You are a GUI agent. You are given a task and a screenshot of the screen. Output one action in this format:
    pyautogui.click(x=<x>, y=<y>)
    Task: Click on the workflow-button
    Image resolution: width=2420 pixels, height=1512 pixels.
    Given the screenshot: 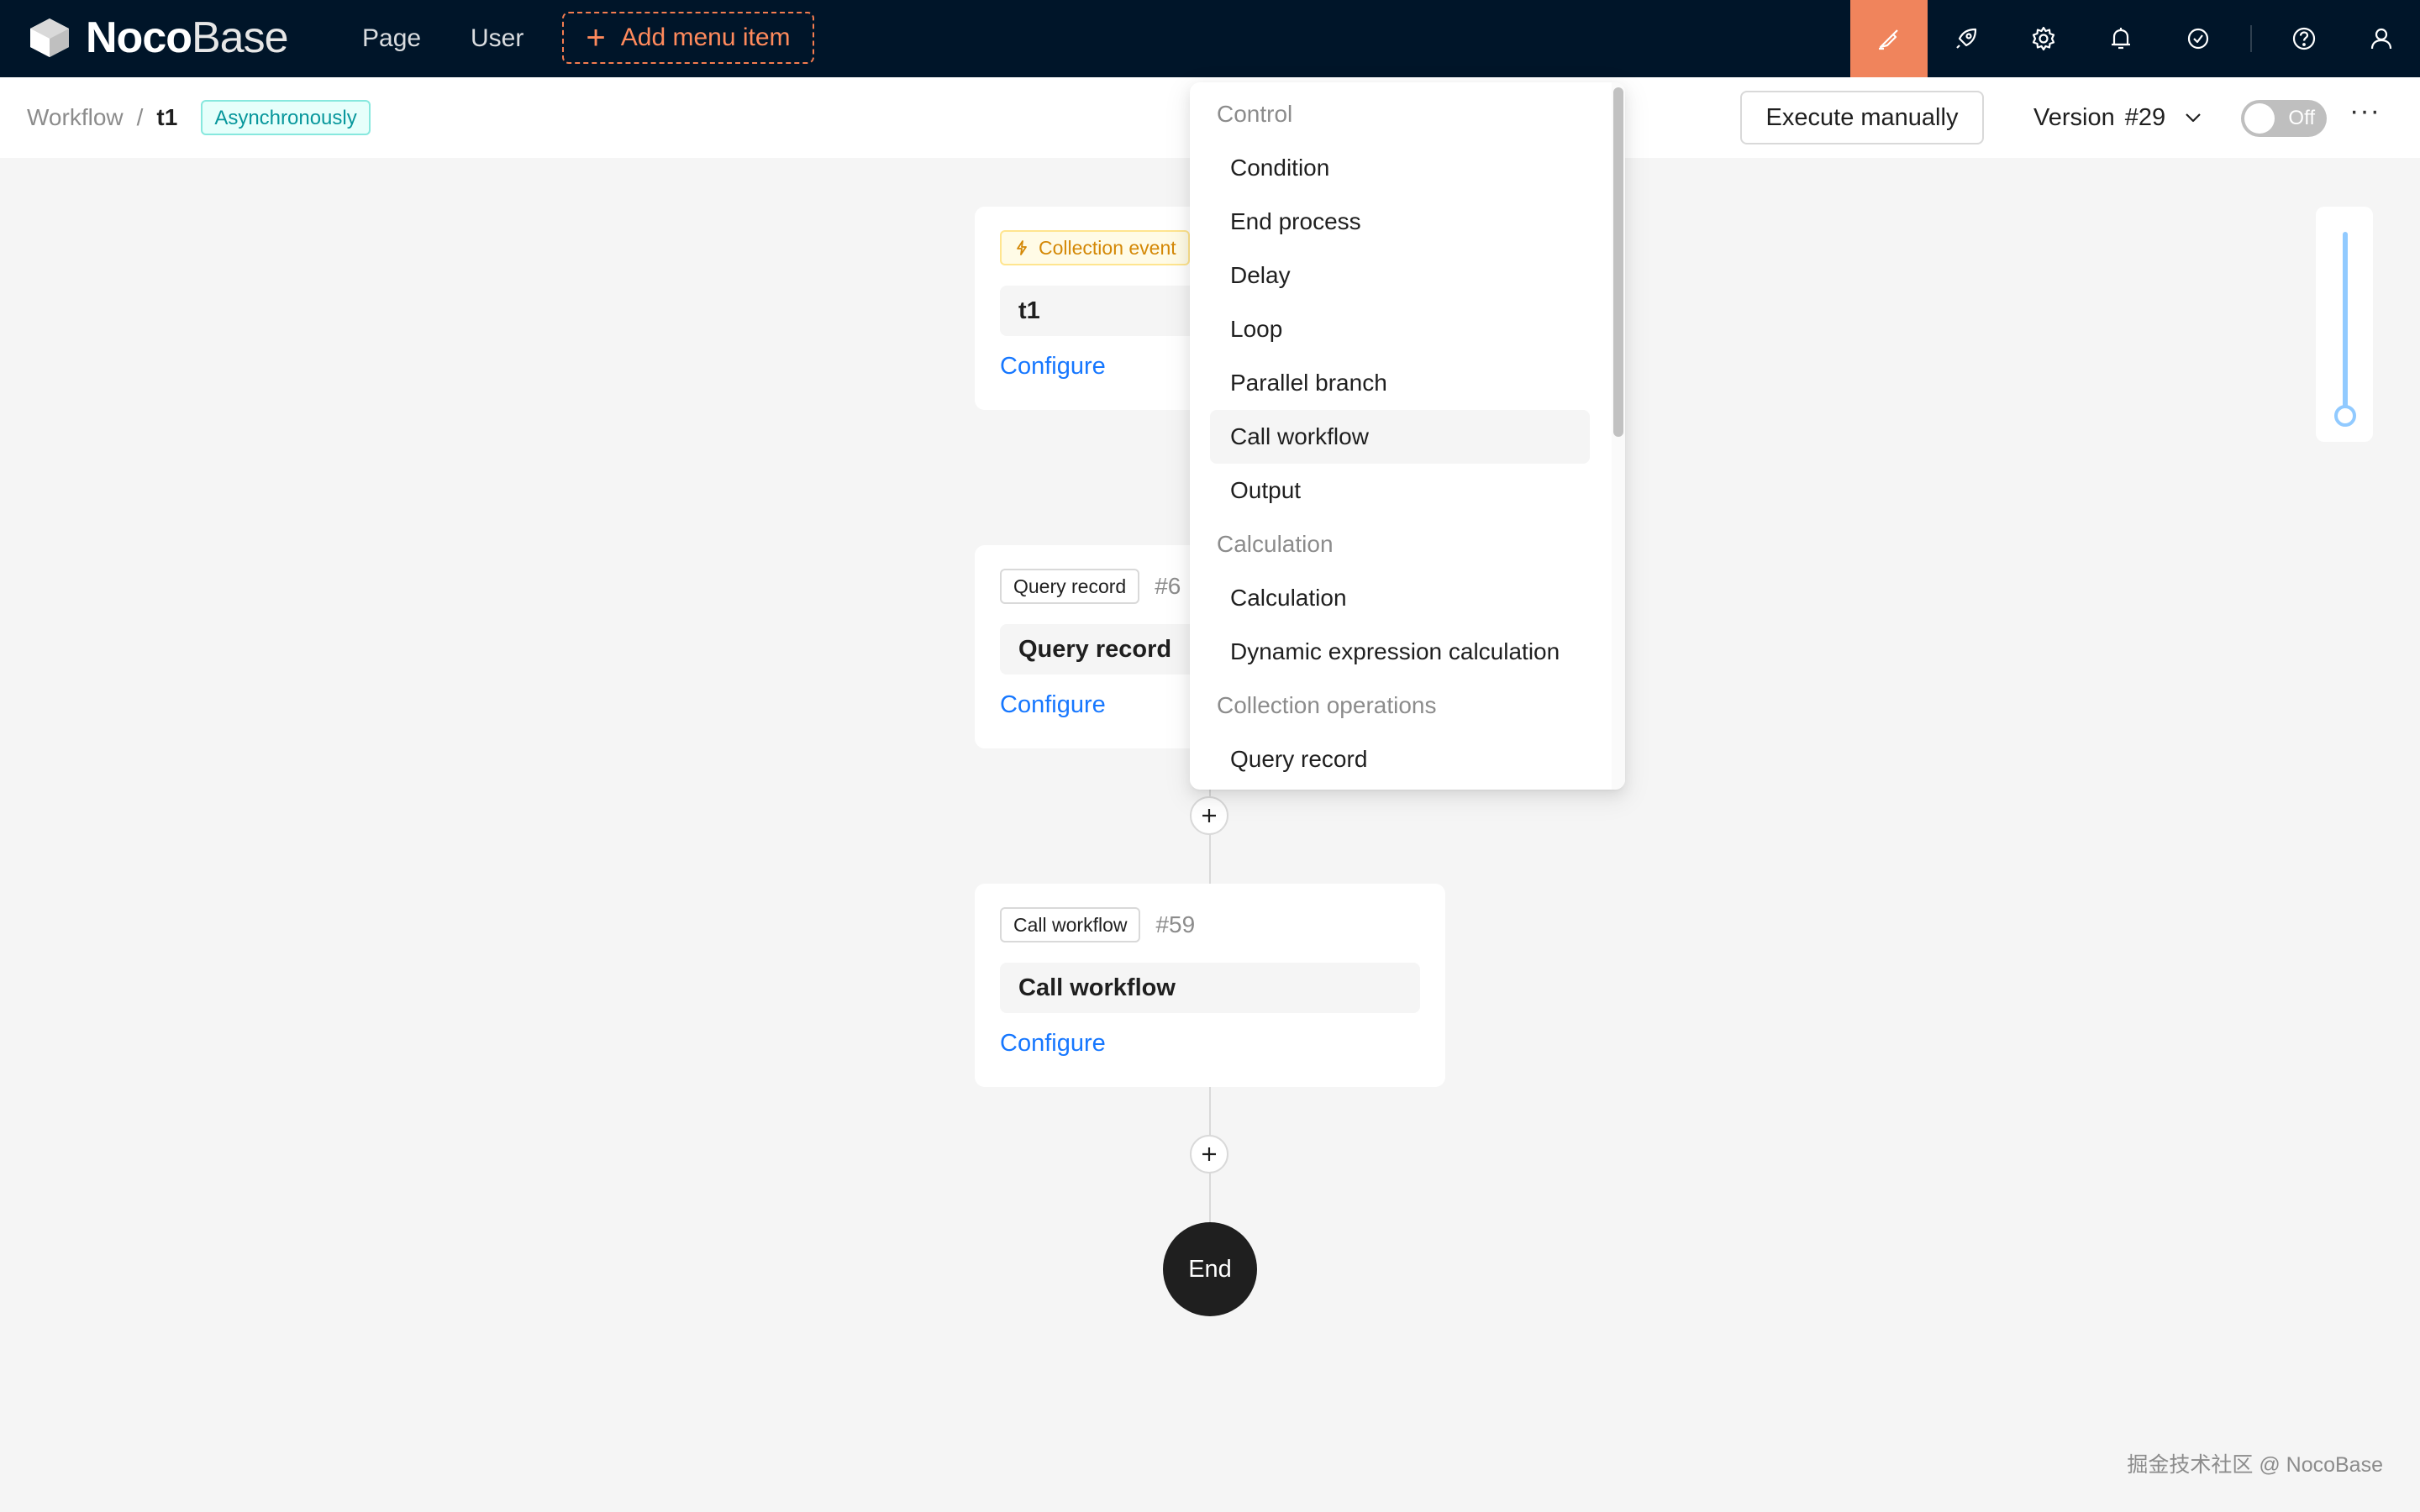 What is the action you would take?
    pyautogui.click(x=1889, y=38)
    